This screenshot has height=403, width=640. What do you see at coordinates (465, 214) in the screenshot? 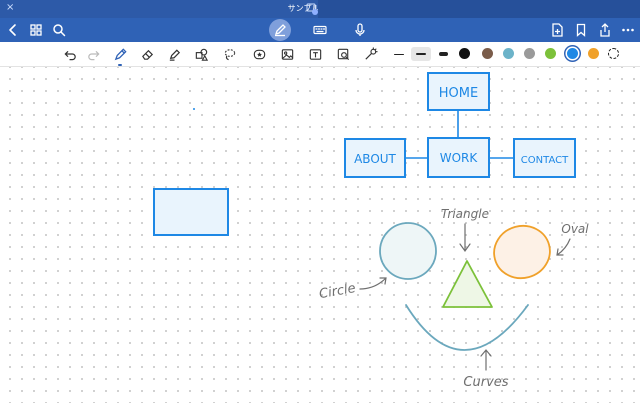
I see `triangle-annotation: Triangle` at bounding box center [465, 214].